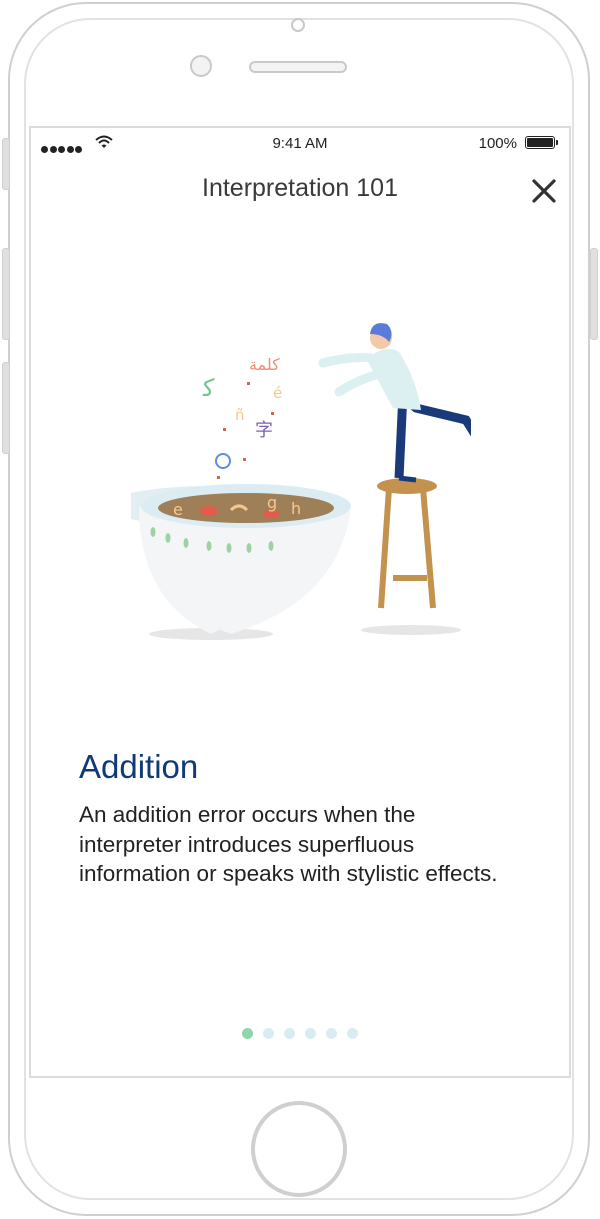 The width and height of the screenshot is (600, 1219). Describe the element at coordinates (208, 388) in the screenshot. I see `svg-text: ﮐ` at that location.